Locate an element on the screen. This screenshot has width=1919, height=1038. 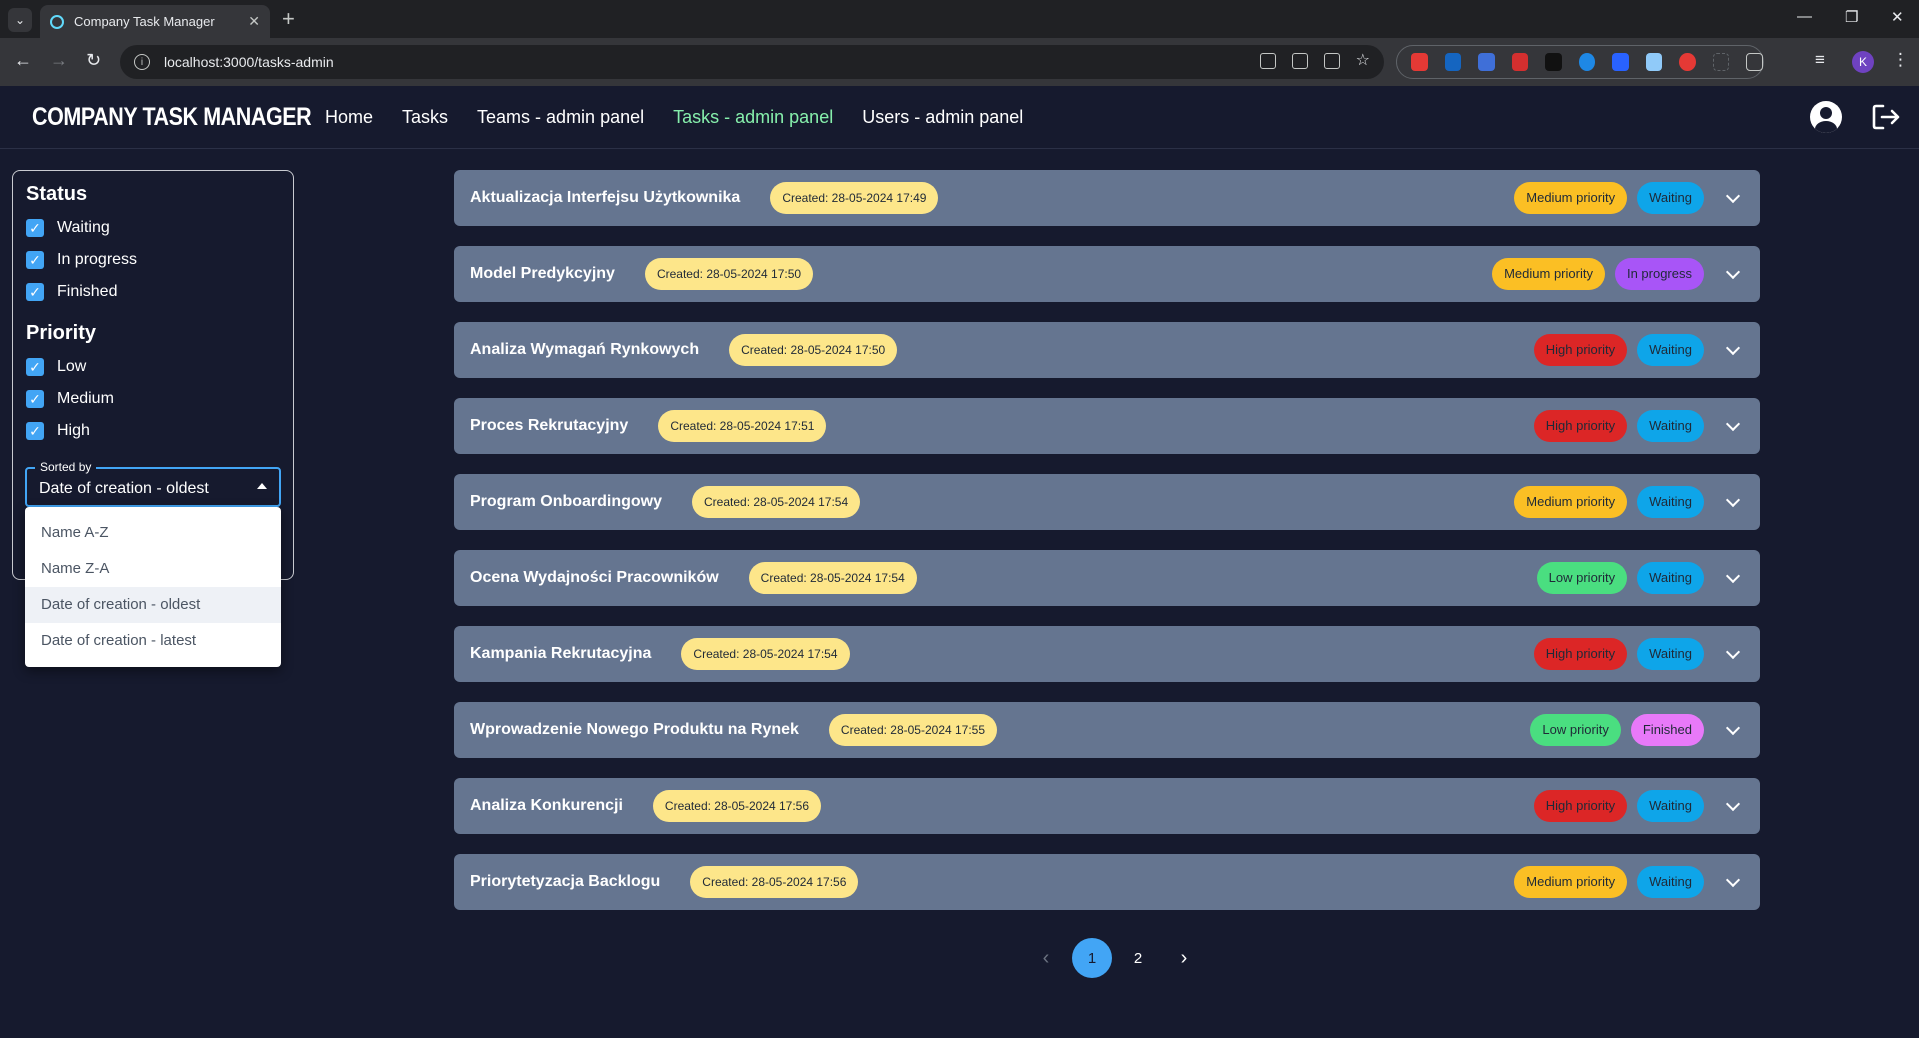
browser-menu-icon: ⋮ is located at coordinates (1900, 60).